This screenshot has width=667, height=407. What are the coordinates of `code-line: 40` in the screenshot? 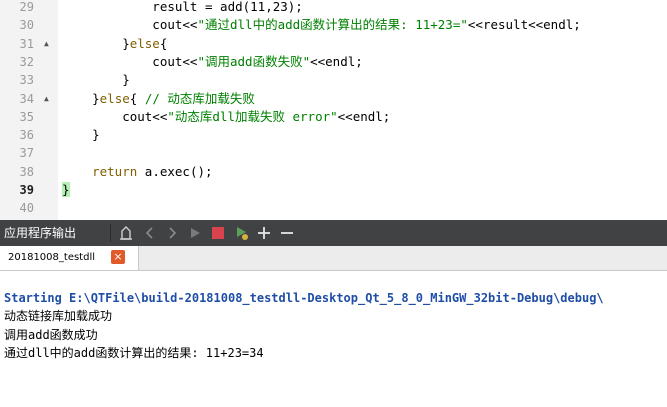 It's located at (333, 208).